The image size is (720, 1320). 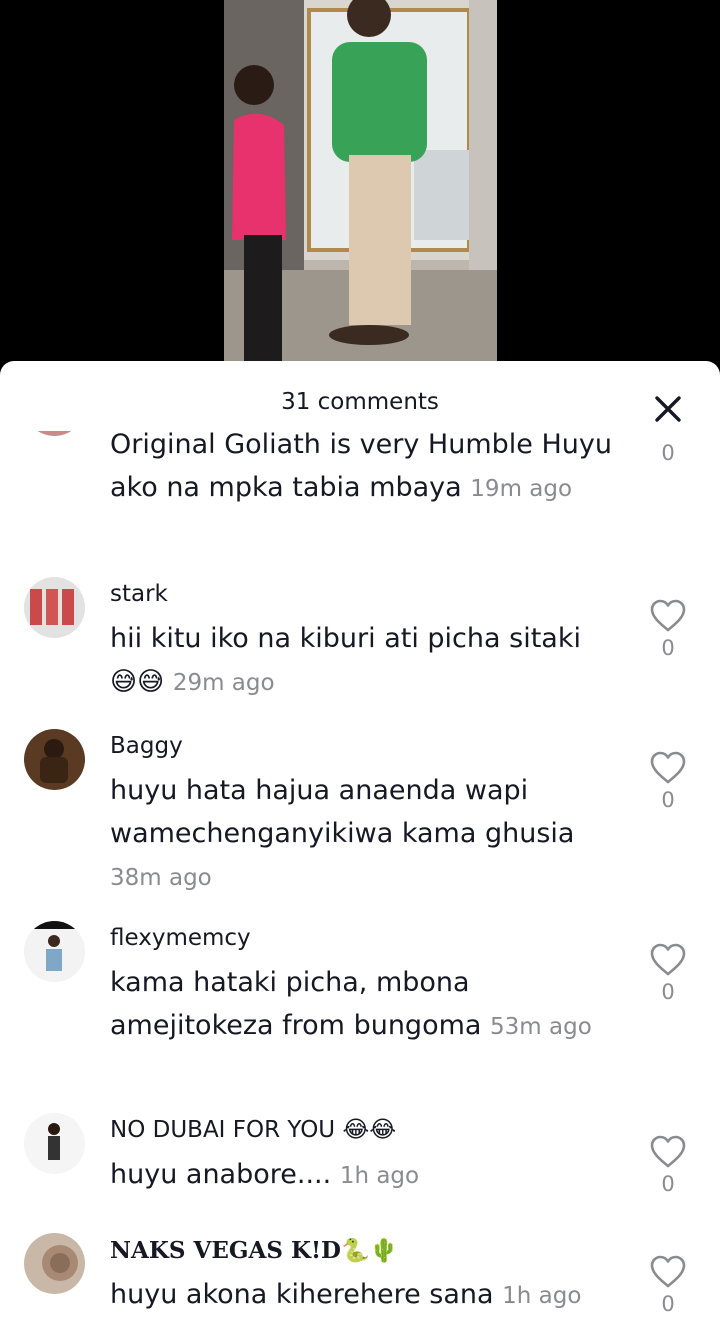 I want to click on comment-count: 31 comments, so click(x=360, y=402).